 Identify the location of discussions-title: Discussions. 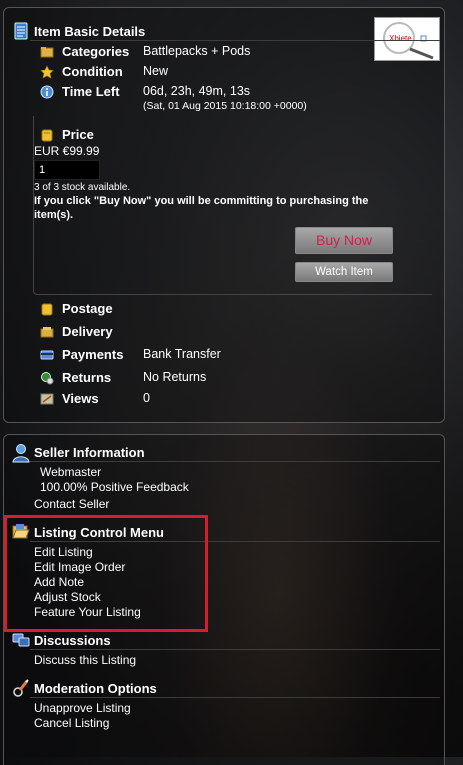
(72, 640).